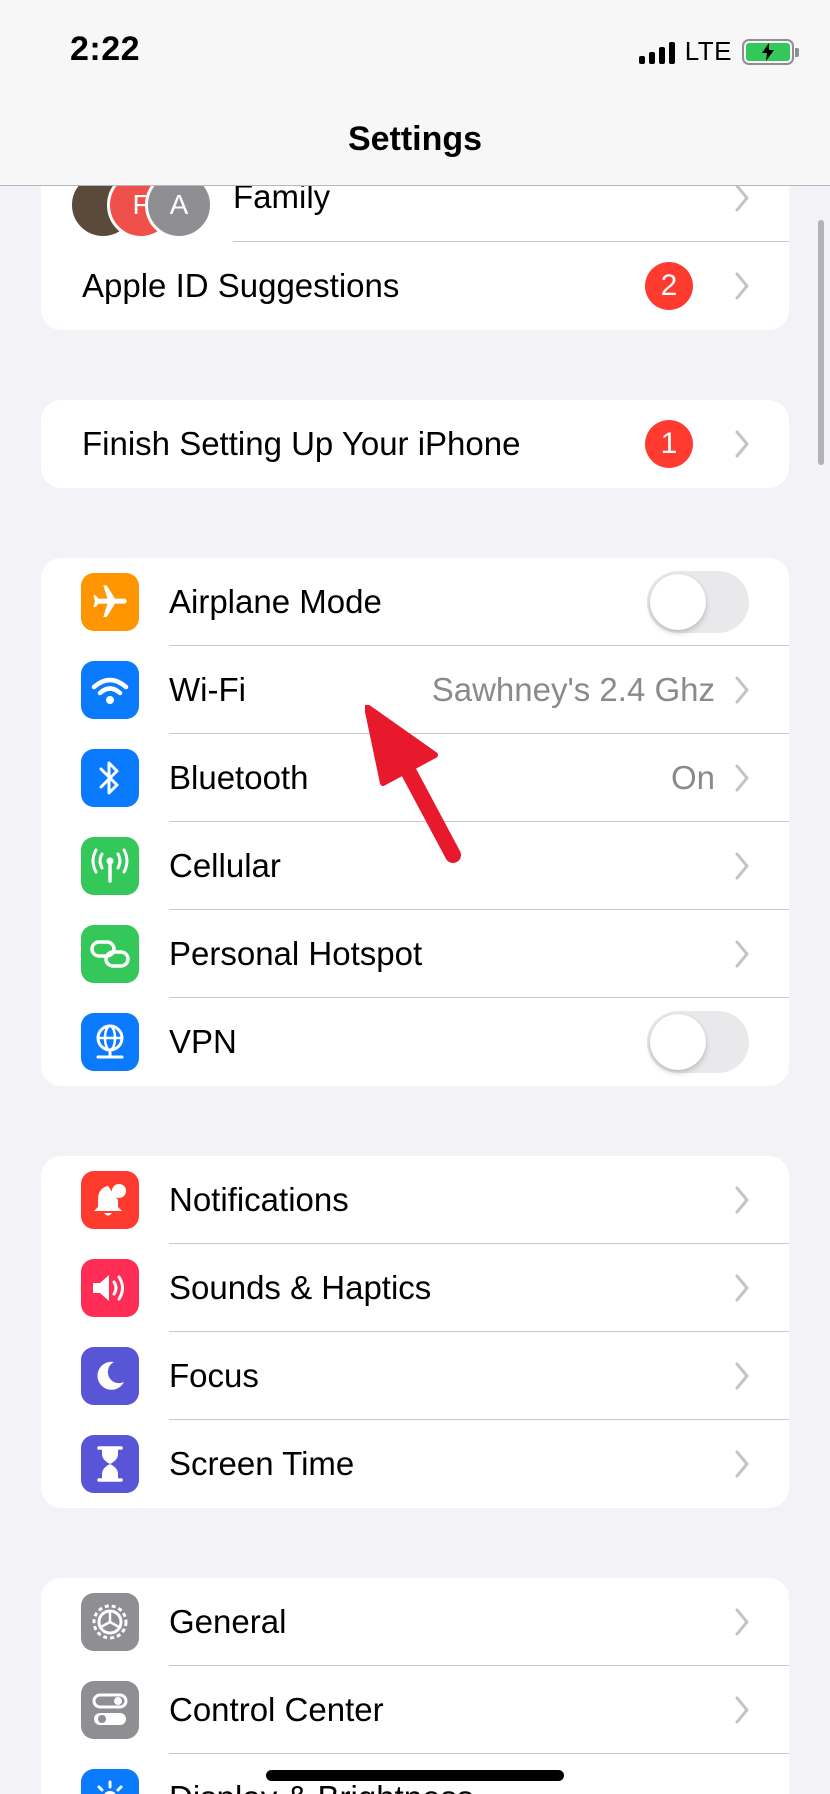 The width and height of the screenshot is (830, 1794). Describe the element at coordinates (669, 444) in the screenshot. I see `notification-badge: 1` at that location.